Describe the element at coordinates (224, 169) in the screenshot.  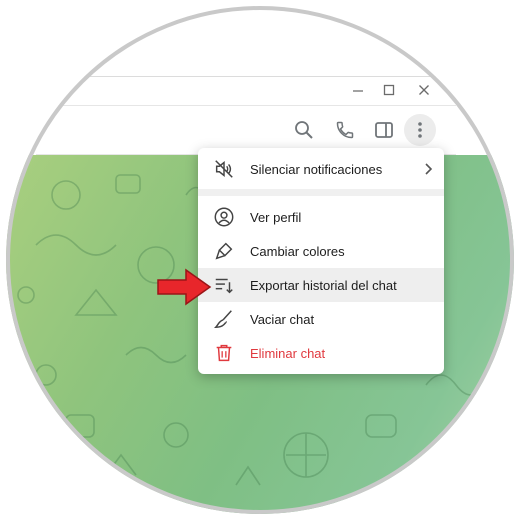
I see `mute-icon` at that location.